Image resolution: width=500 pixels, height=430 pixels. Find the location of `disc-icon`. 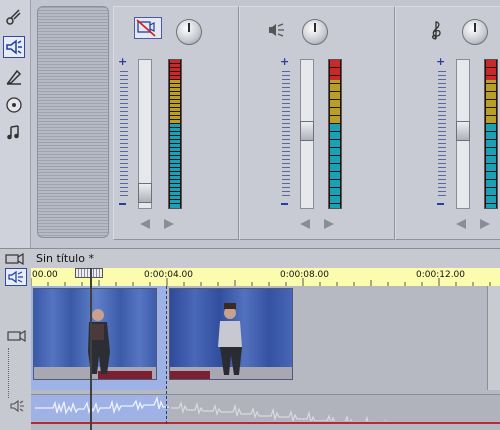

disc-icon is located at coordinates (14, 105).